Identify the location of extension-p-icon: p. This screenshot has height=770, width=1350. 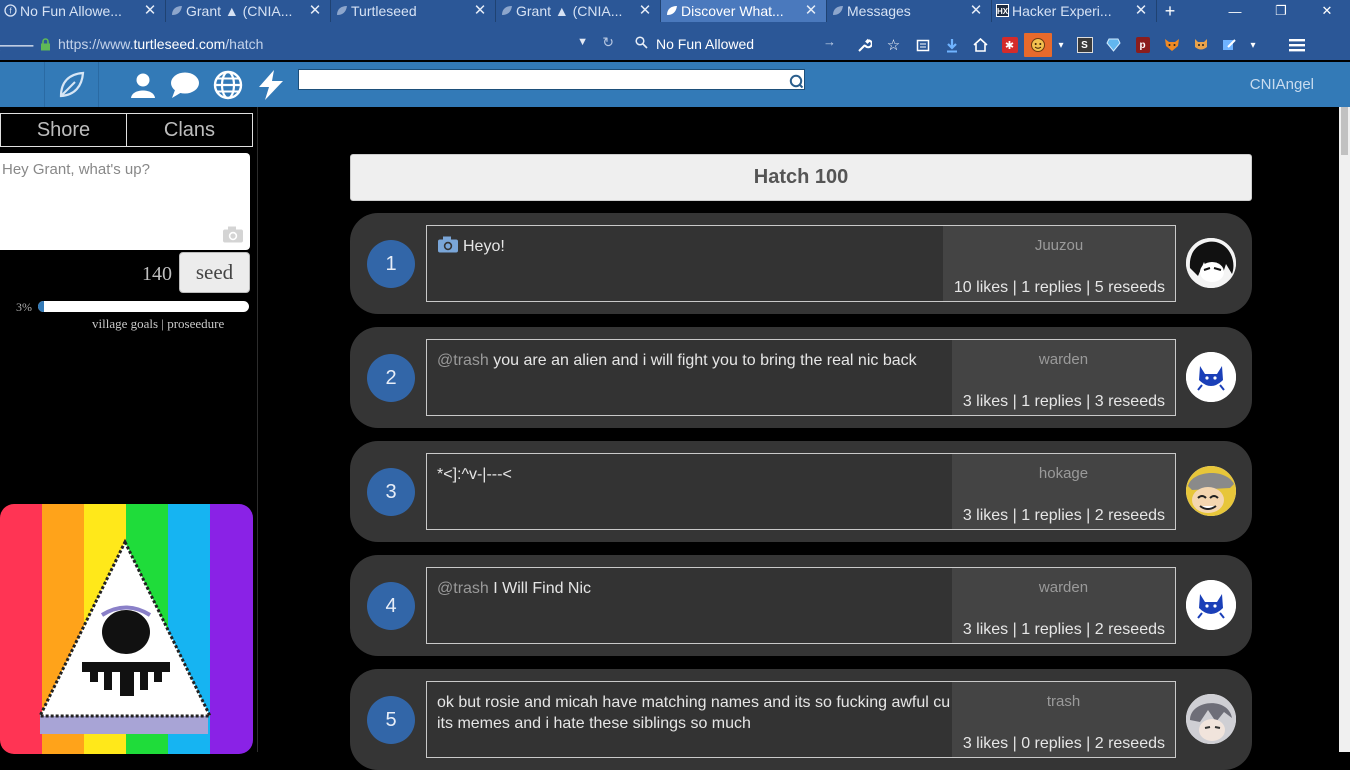
(1142, 45).